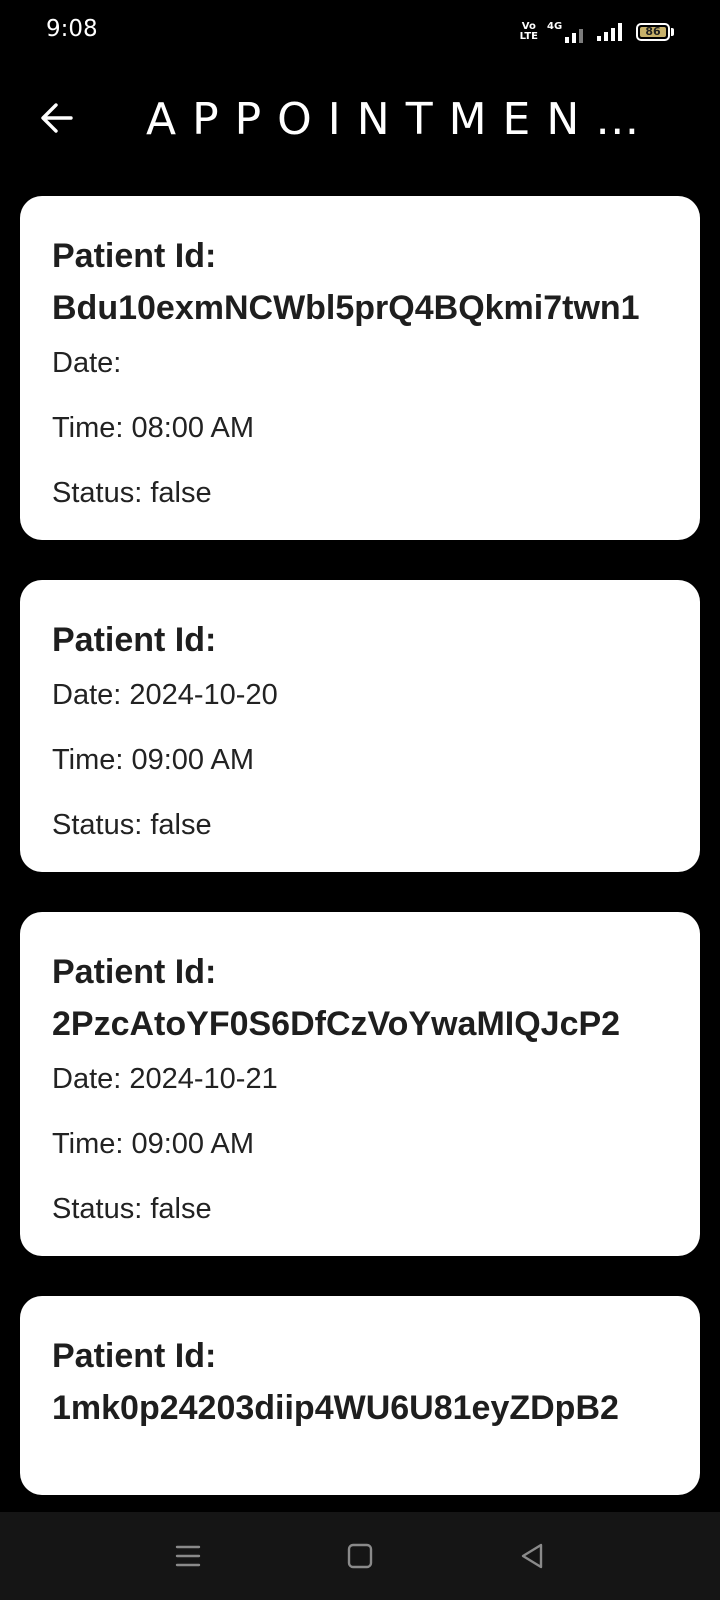 Image resolution: width=720 pixels, height=1600 pixels. What do you see at coordinates (336, 1024) in the screenshot?
I see `patient-id-value: 2PzcAtoYF0S6DfCzVoYwaMIQJcP2` at bounding box center [336, 1024].